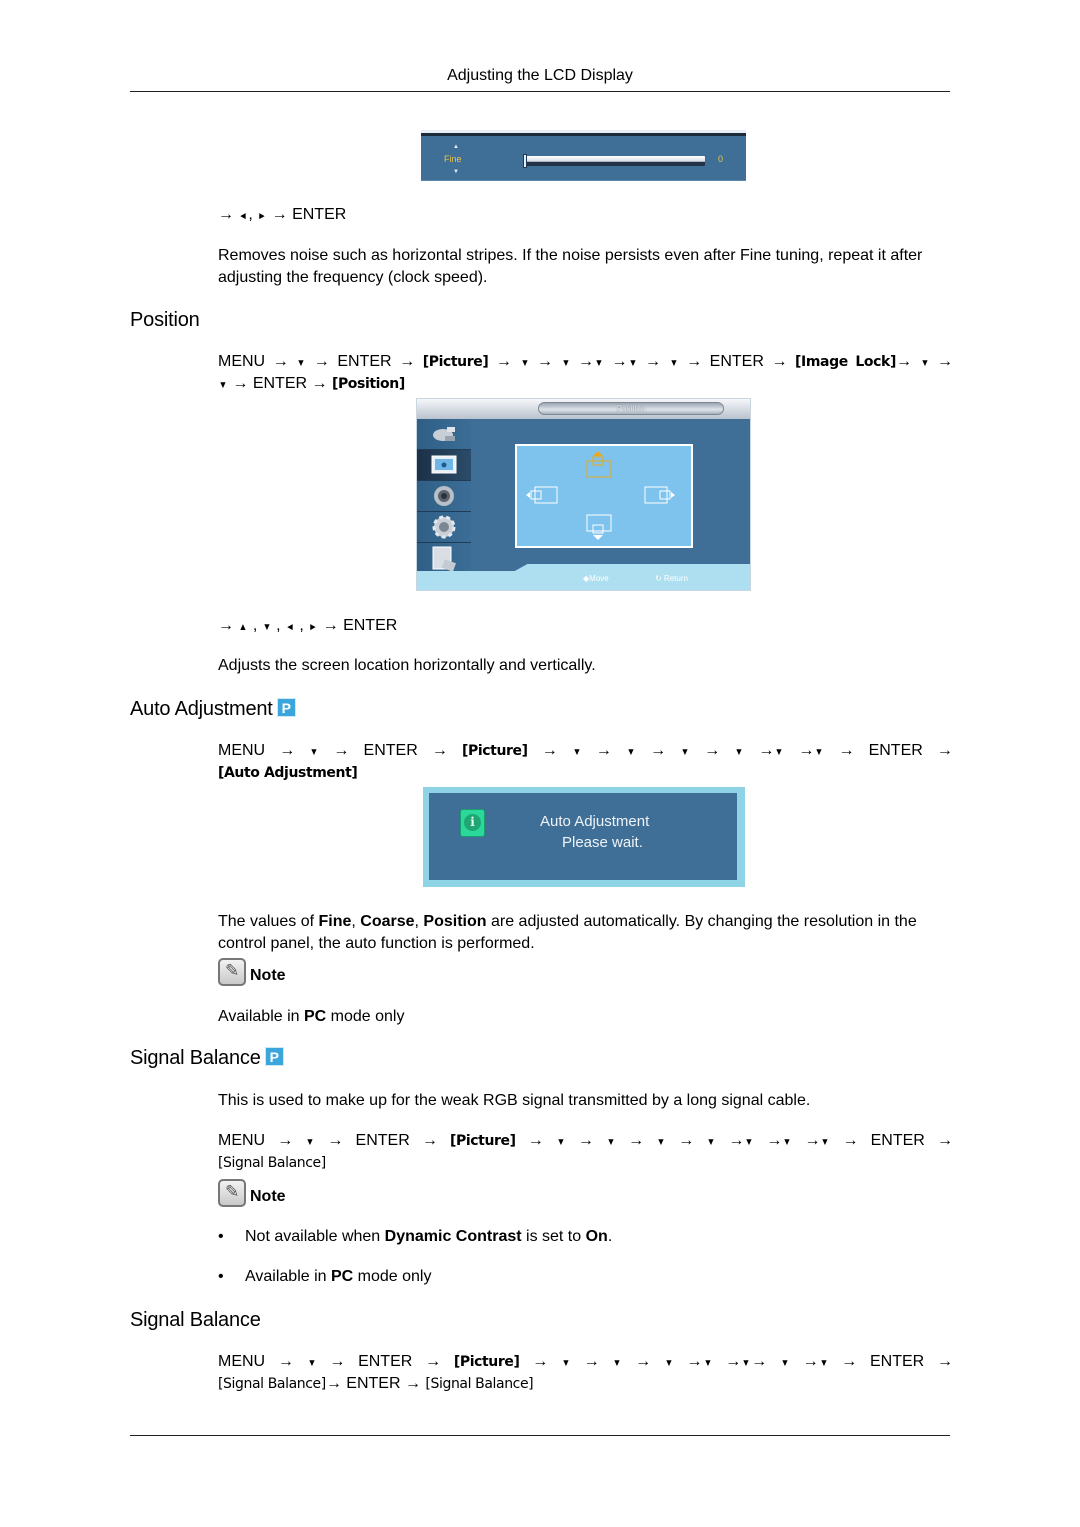 The height and width of the screenshot is (1527, 1080). I want to click on position-arrows-diagram, so click(600, 495).